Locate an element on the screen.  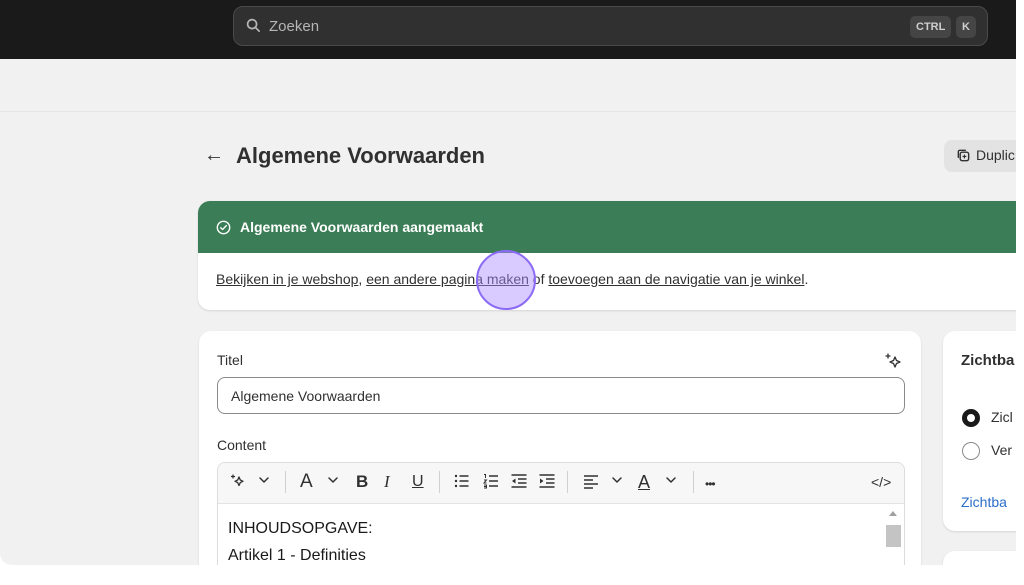
content-line: INHOUDSOPGAVE: is located at coordinates (300, 528).